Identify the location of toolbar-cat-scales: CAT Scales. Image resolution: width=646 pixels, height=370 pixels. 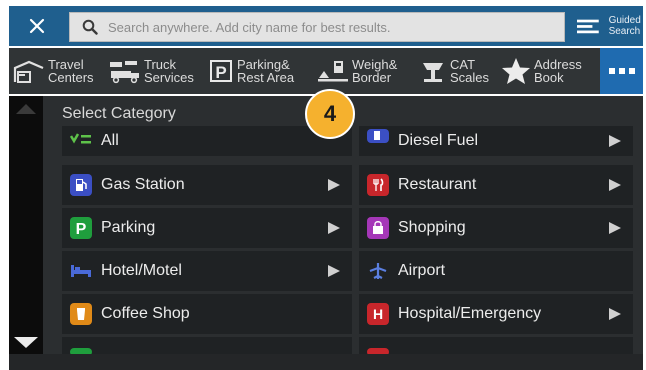
(454, 71).